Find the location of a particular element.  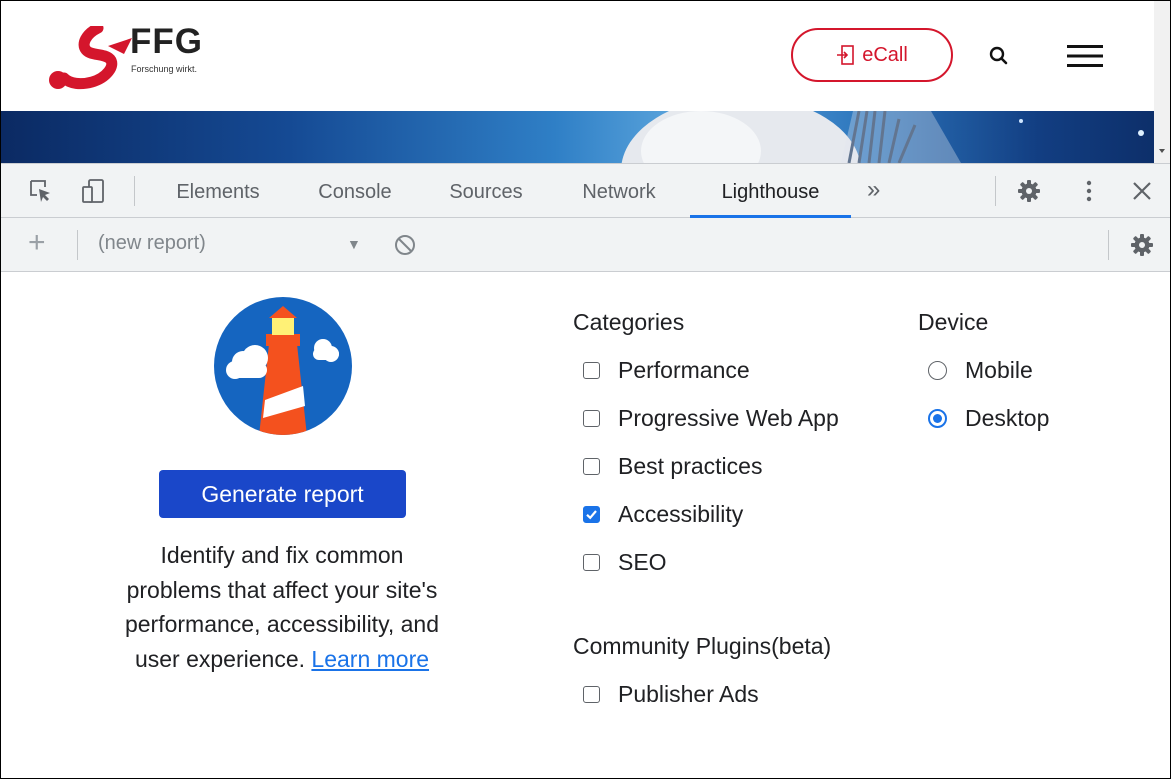

generate-report-button: Generate report is located at coordinates (282, 494).